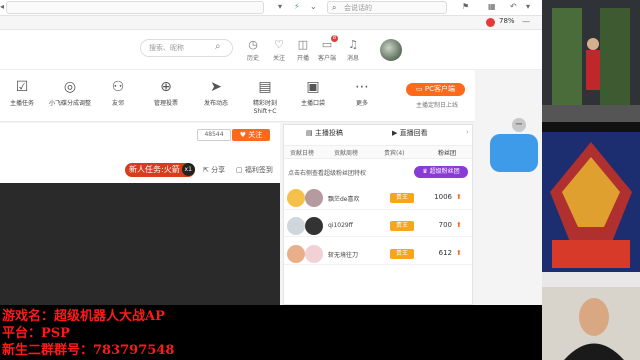 Image resolution: width=640 pixels, height=360 pixels. I want to click on nav-anchor-task: ☑ 主播任务, so click(22, 98).